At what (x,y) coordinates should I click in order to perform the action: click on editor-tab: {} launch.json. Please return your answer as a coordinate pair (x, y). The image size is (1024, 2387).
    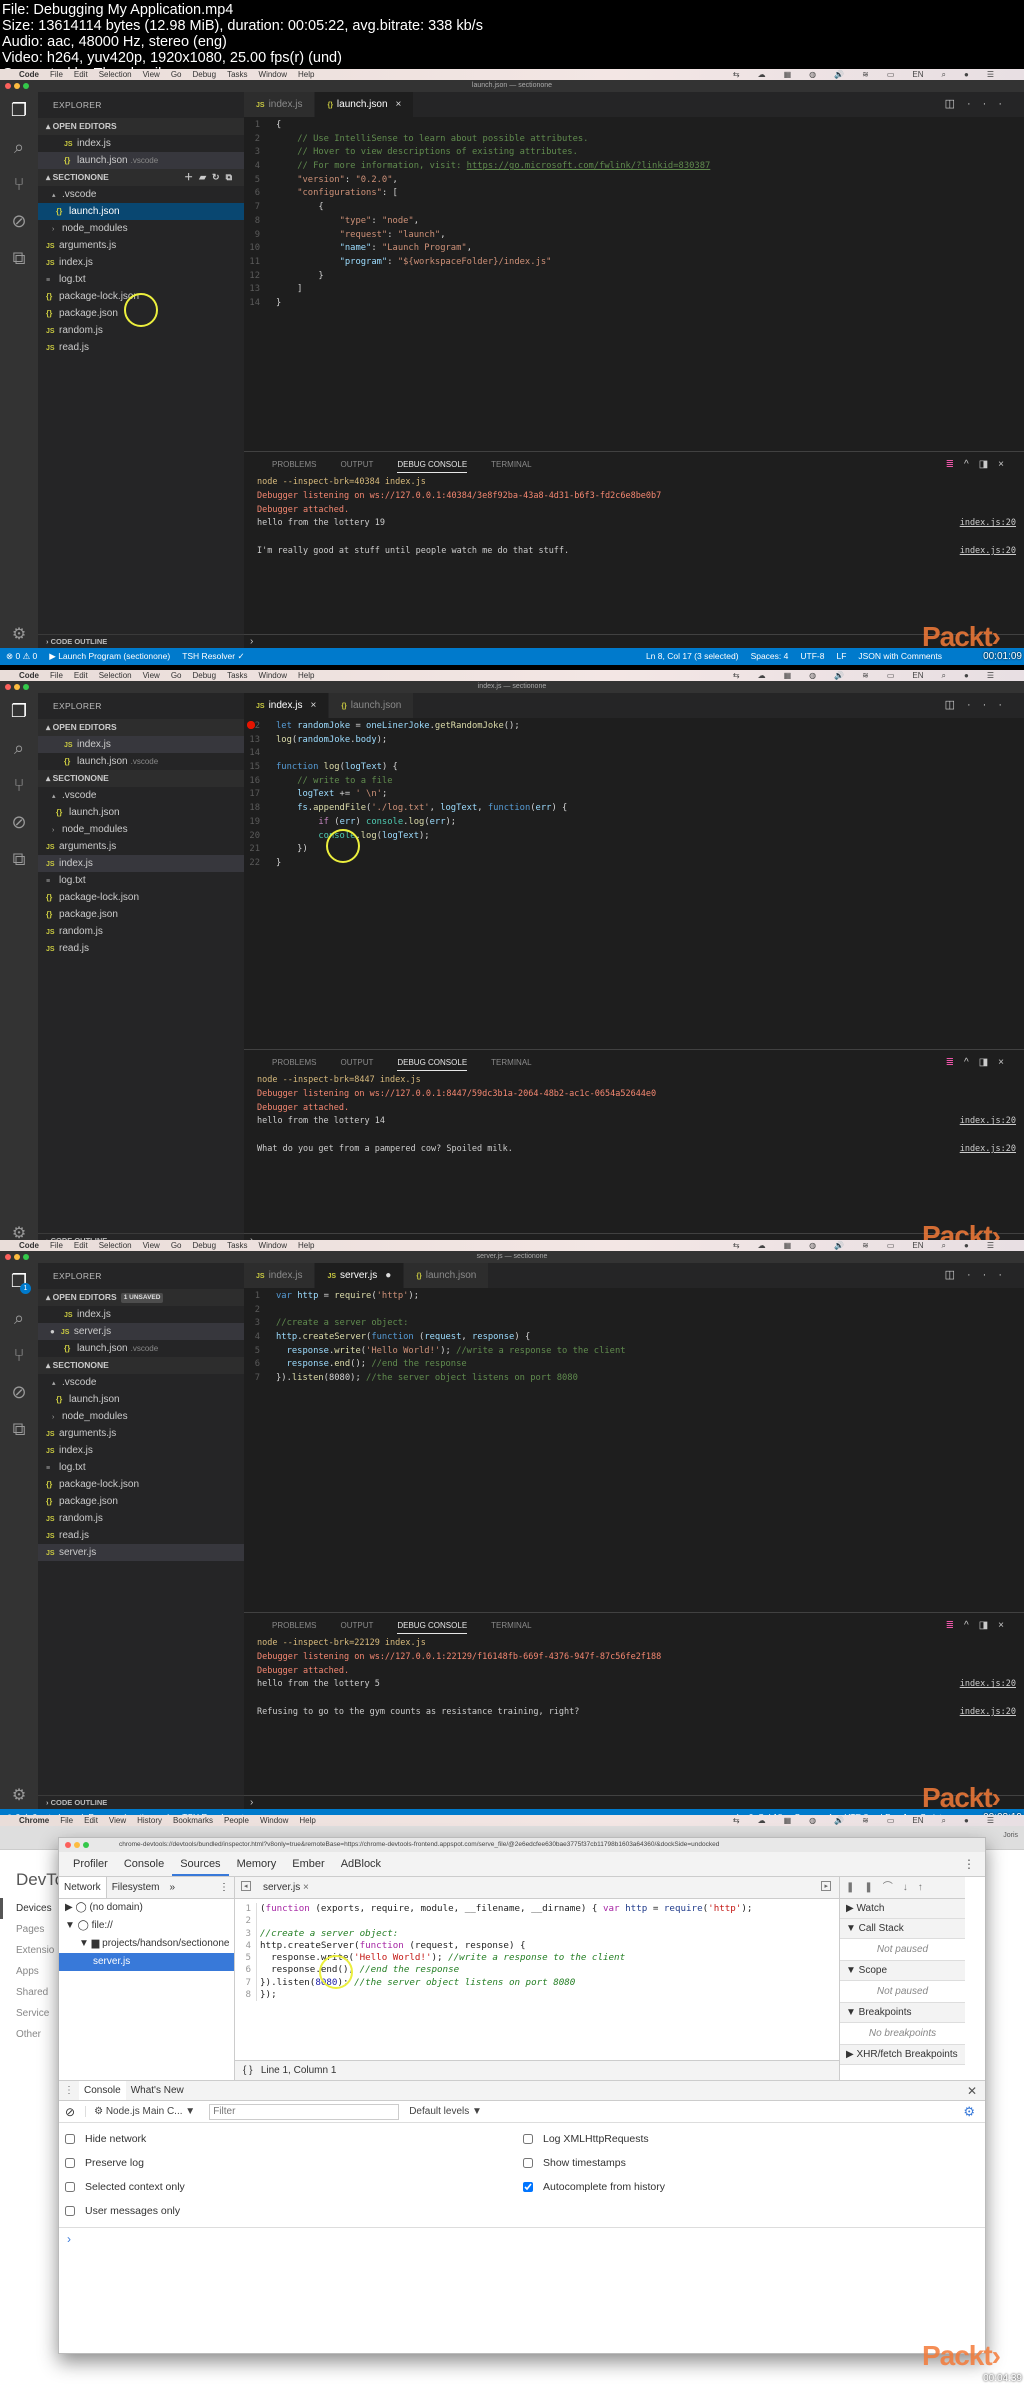
    Looking at the image, I should click on (372, 705).